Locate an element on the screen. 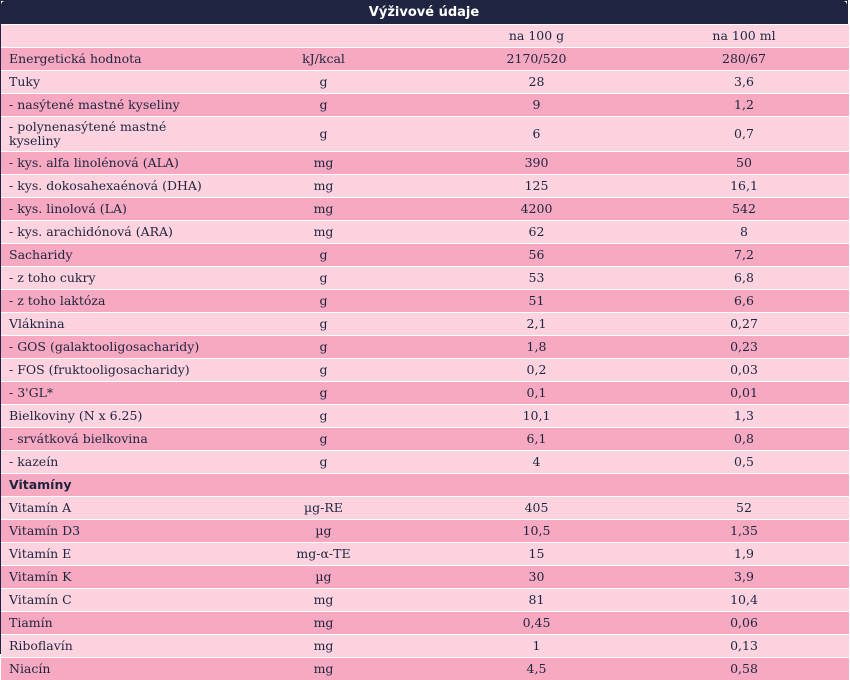  table-row: - kazeíng40,5 is located at coordinates (425, 462).